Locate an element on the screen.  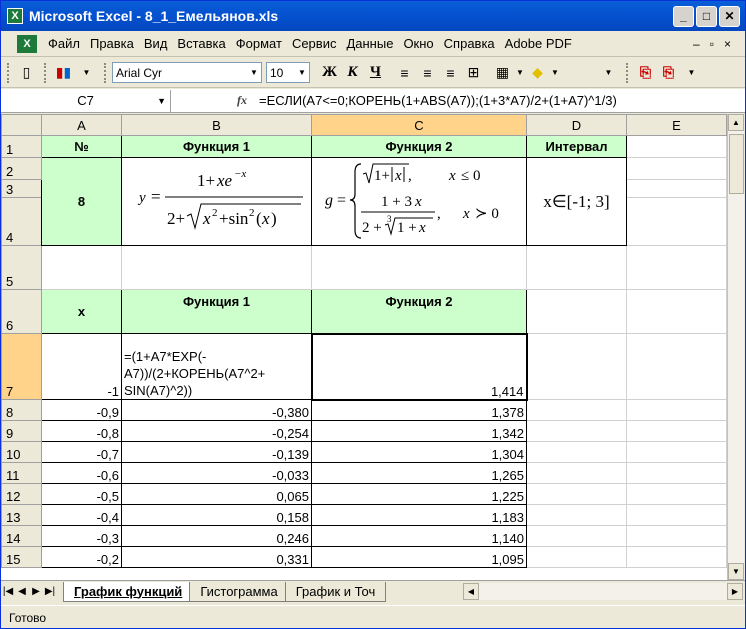
column-header-b: B is located at coordinates (216, 125).